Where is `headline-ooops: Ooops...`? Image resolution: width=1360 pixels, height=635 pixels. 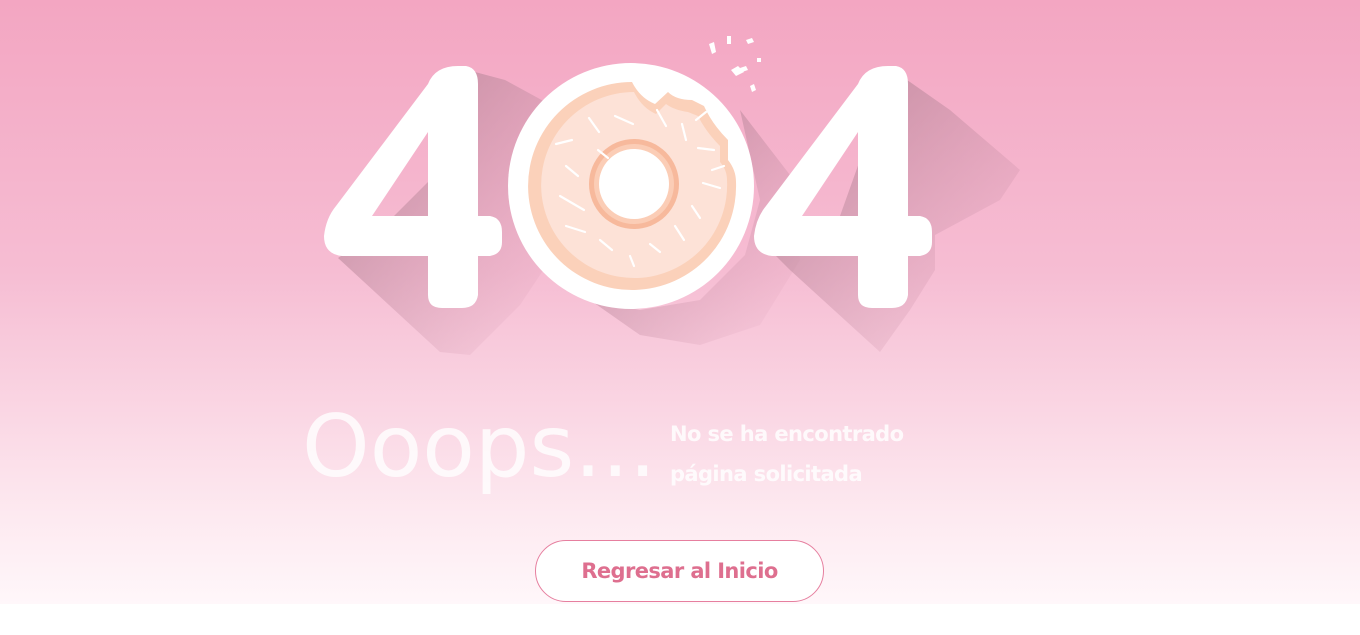
headline-ooops: Ooops... is located at coordinates (479, 447).